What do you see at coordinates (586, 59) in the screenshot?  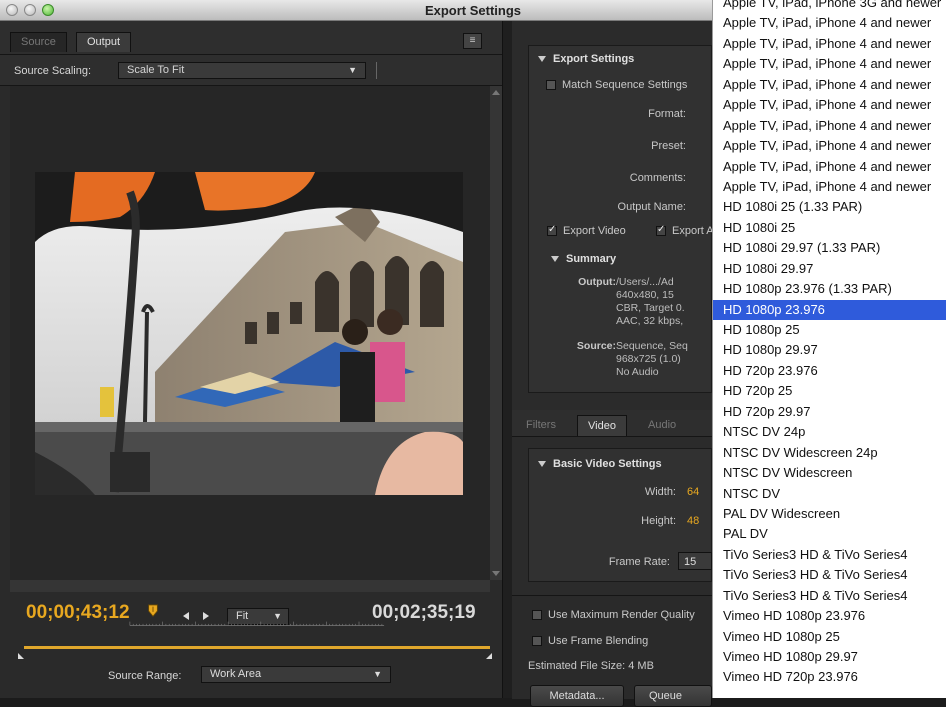 I see `export-settings-header: Export Settings` at bounding box center [586, 59].